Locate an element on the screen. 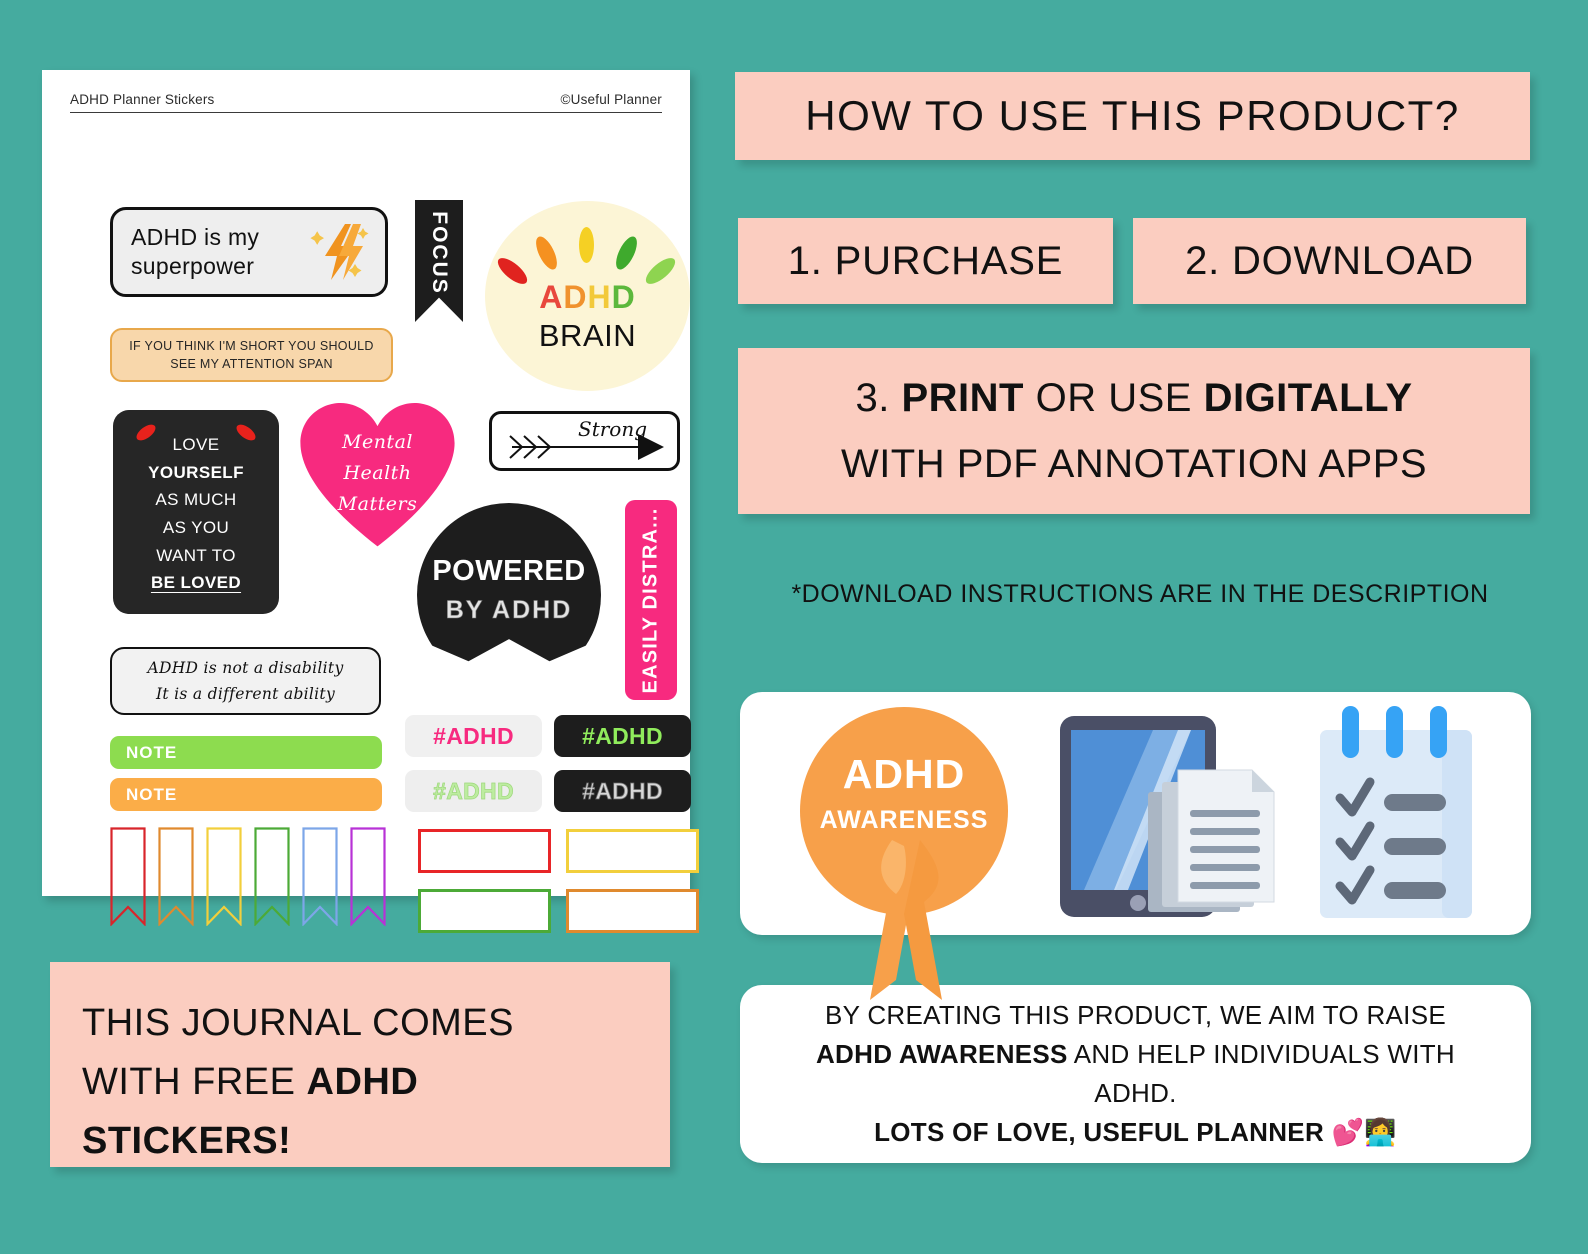  awareness-ribbon-icon is located at coordinates (906, 920).